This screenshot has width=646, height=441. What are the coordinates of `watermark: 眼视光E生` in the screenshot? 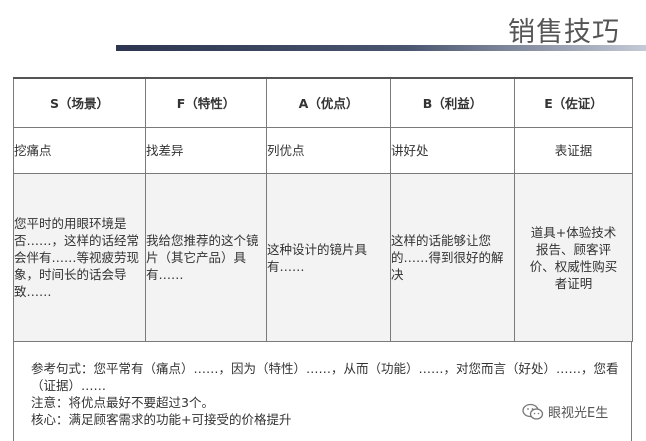 It's located at (565, 411).